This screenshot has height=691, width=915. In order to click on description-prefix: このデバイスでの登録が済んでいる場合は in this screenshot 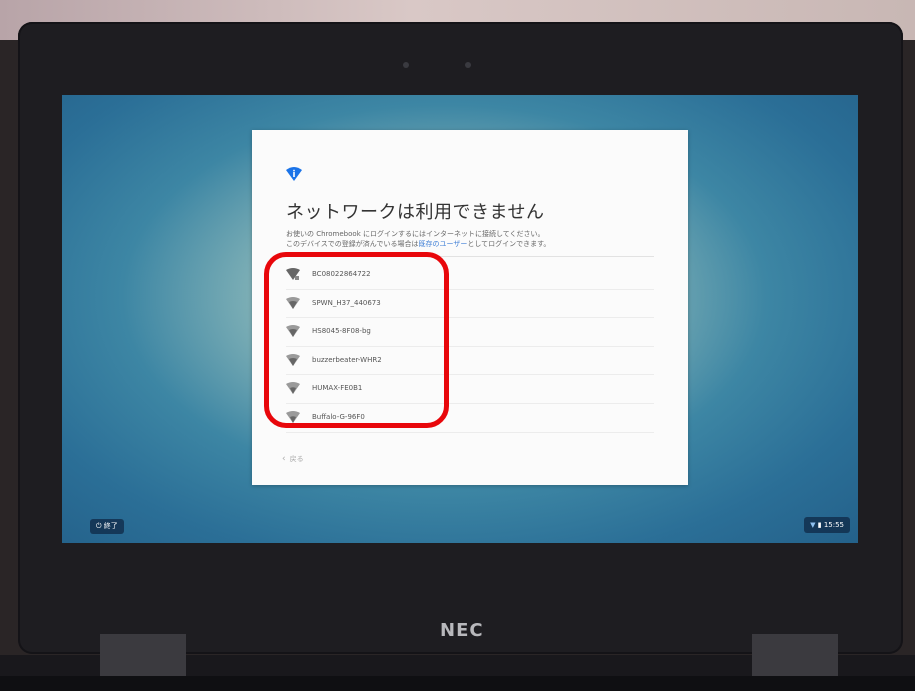, I will do `click(352, 244)`.